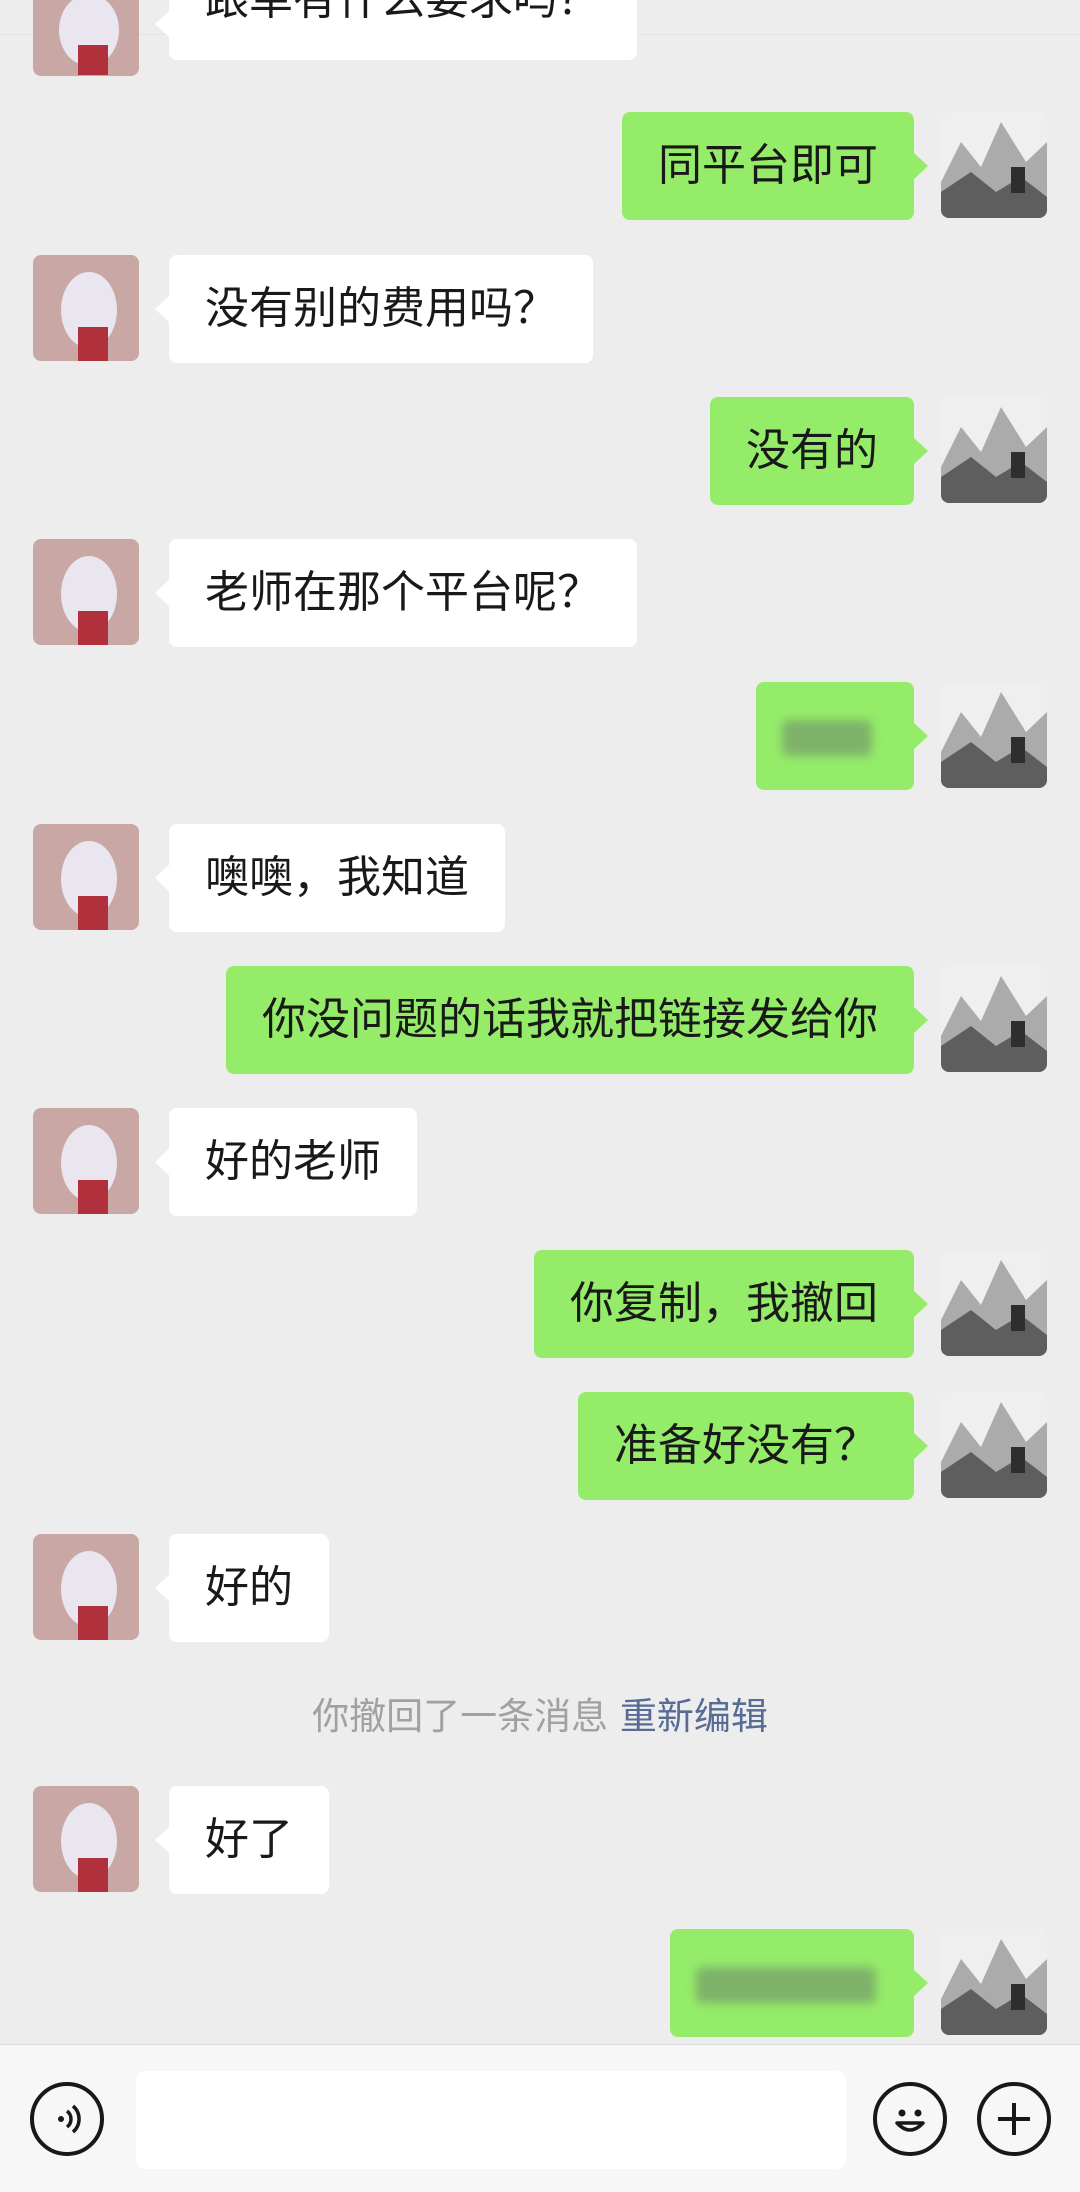 This screenshot has width=1080, height=2192. Describe the element at coordinates (249, 1587) in the screenshot. I see `message-text: 好的` at that location.